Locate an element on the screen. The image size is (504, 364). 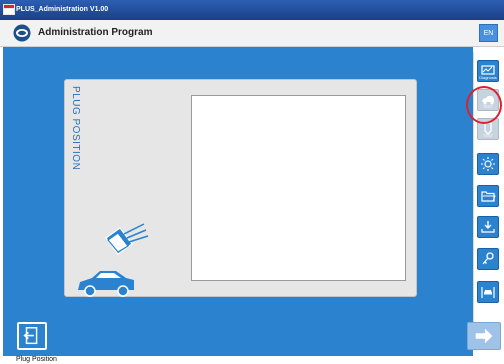
light-icon is located at coordinates (488, 164).